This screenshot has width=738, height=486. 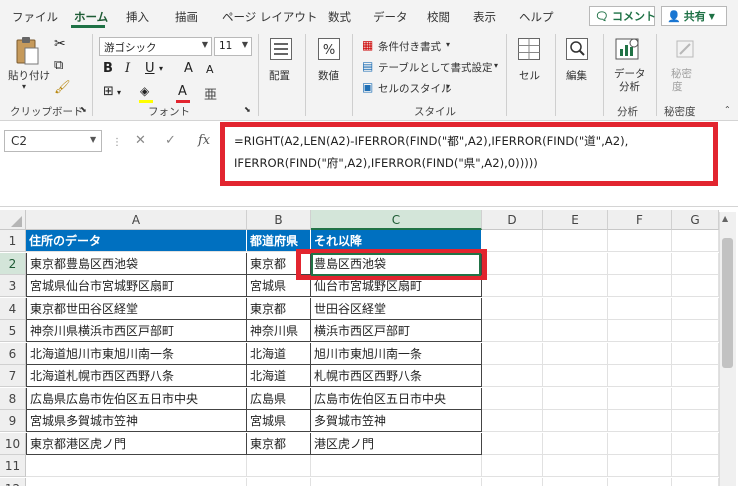 I want to click on table-cell: 宮城県仙台市宮城野区扇町, so click(x=136, y=286).